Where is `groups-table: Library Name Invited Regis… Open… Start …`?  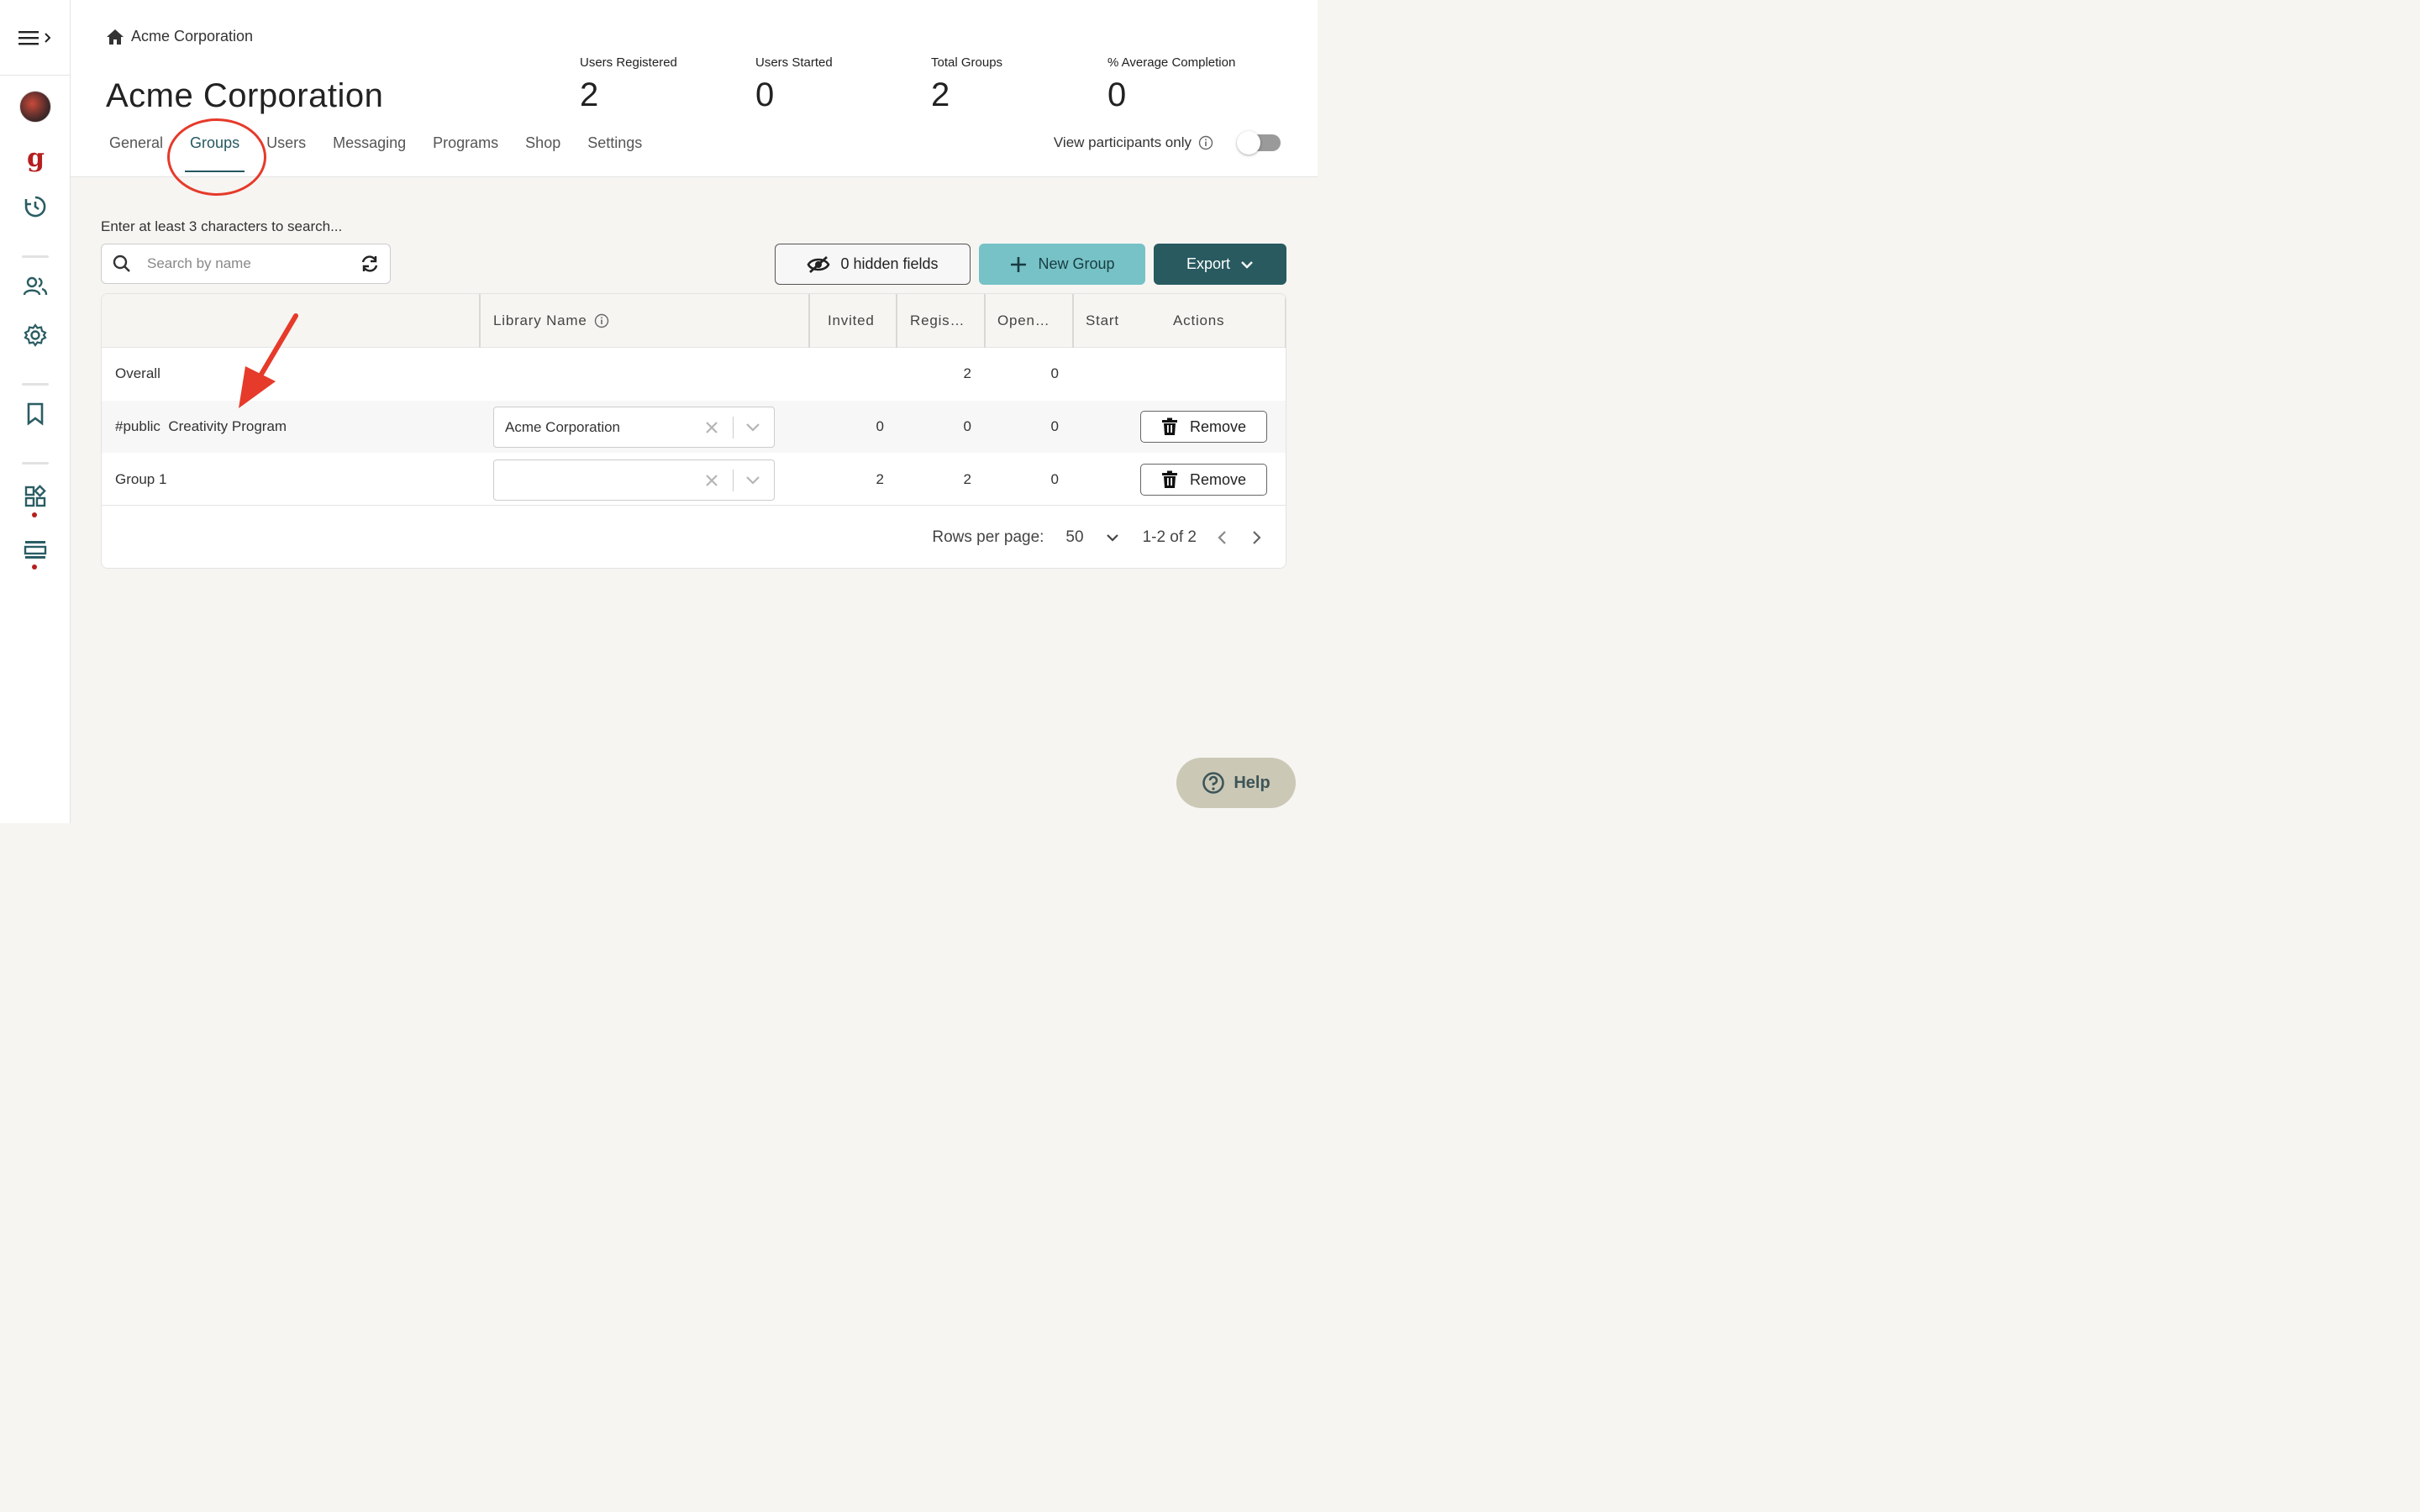
groups-table: Library Name Invited Regis… Open… Start … is located at coordinates (693, 431).